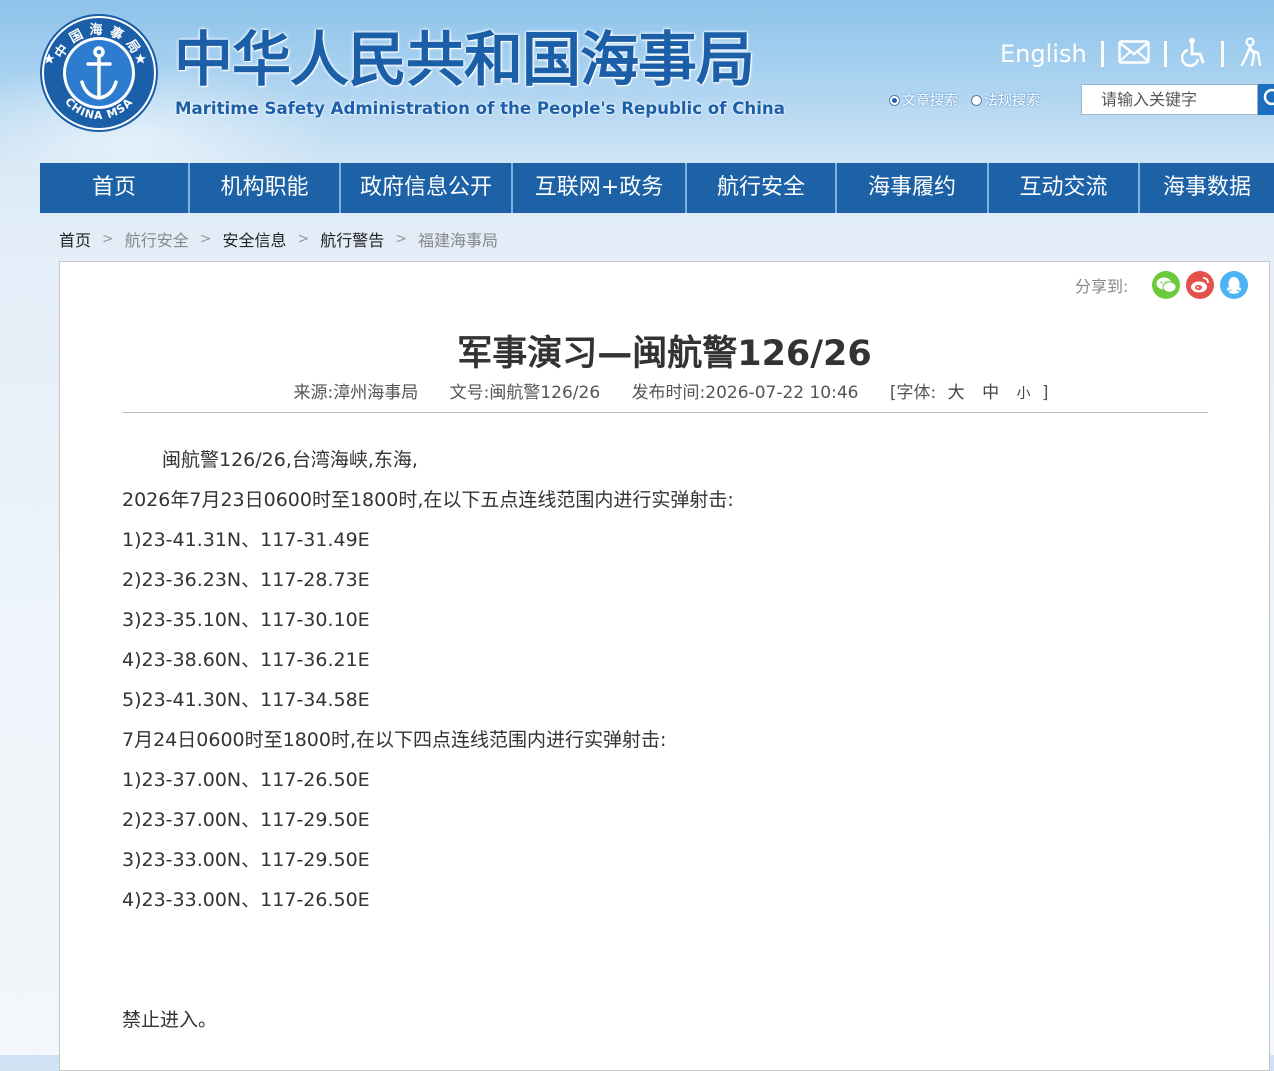  Describe the element at coordinates (1200, 285) in the screenshot. I see `weibo-icon` at that location.